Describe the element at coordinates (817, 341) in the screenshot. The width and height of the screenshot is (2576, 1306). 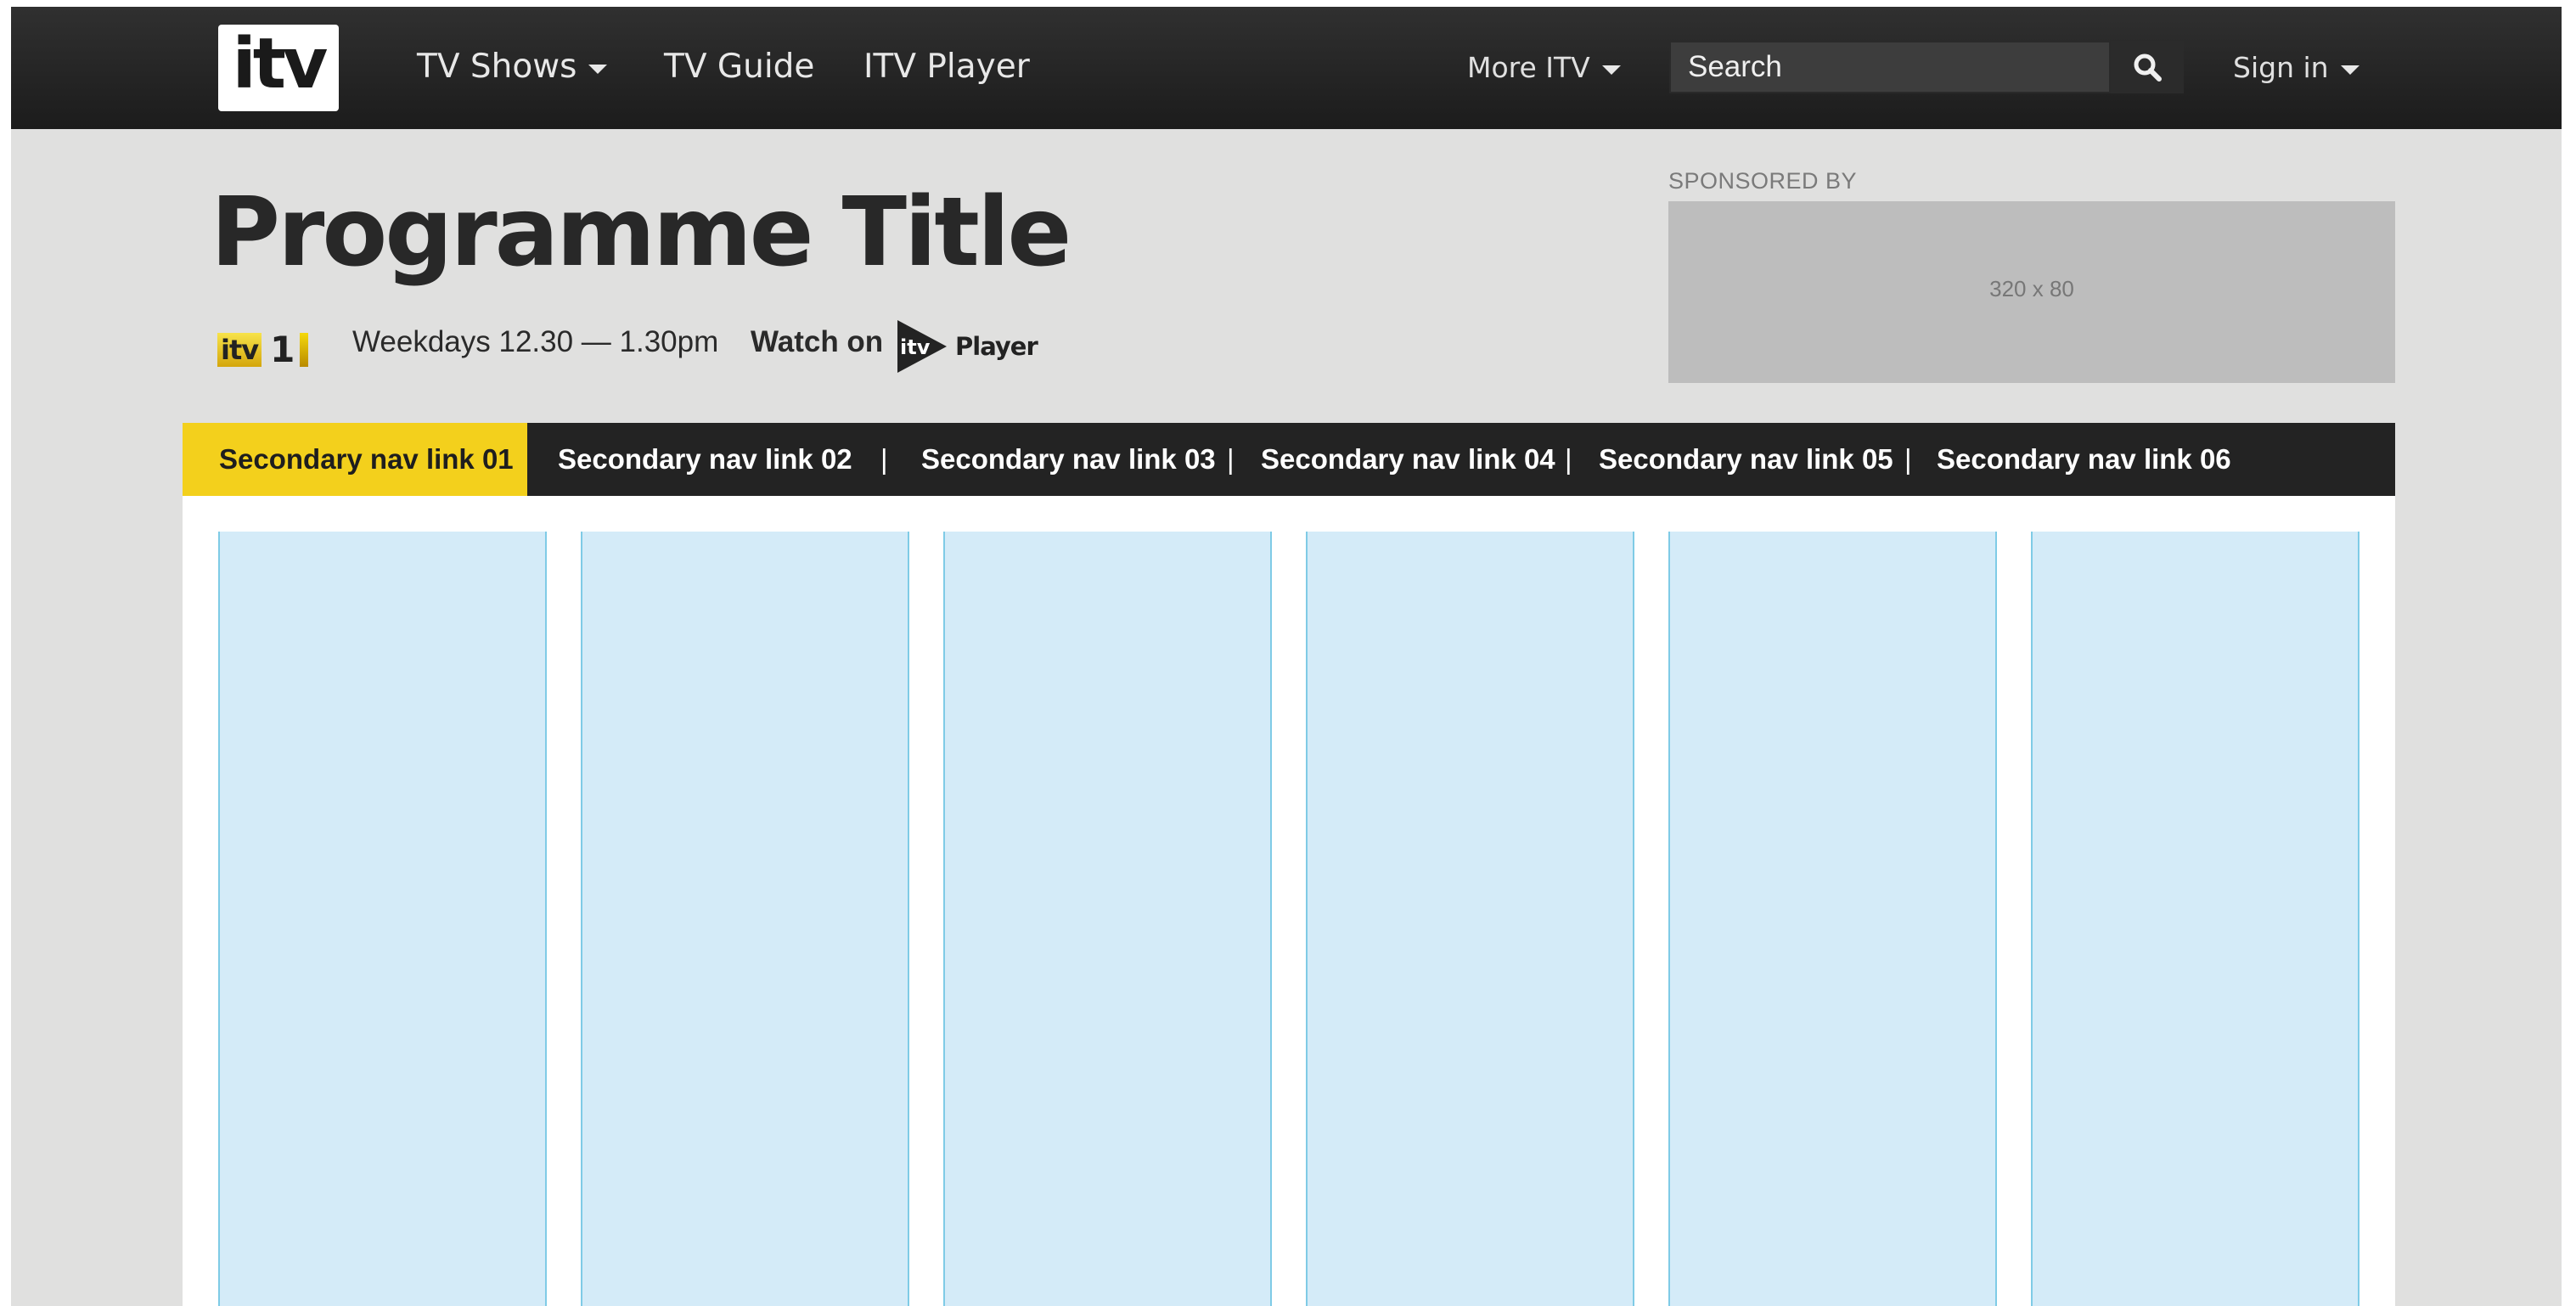
I see `watch-on-label: Watch on` at that location.